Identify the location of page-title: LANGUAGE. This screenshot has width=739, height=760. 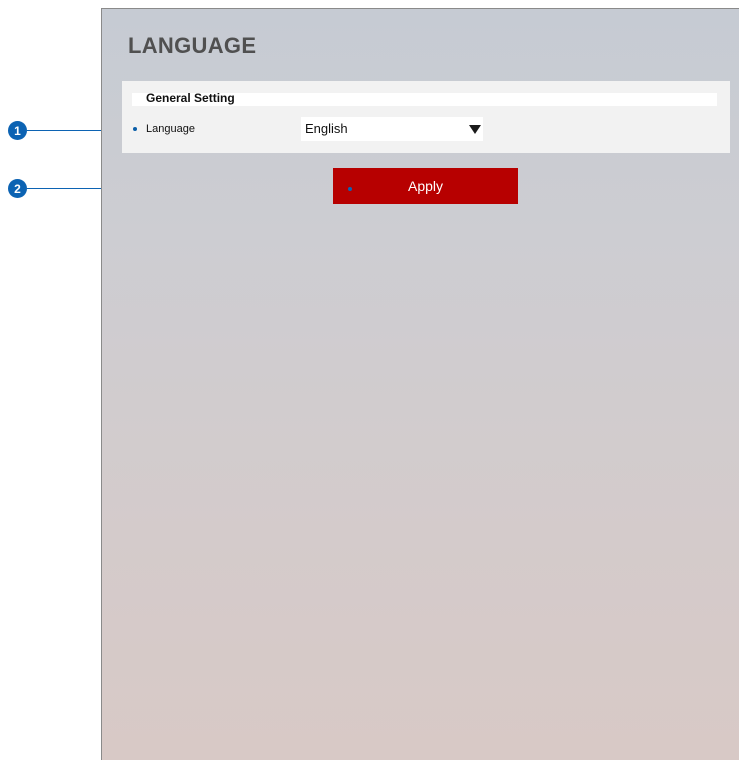
(192, 45).